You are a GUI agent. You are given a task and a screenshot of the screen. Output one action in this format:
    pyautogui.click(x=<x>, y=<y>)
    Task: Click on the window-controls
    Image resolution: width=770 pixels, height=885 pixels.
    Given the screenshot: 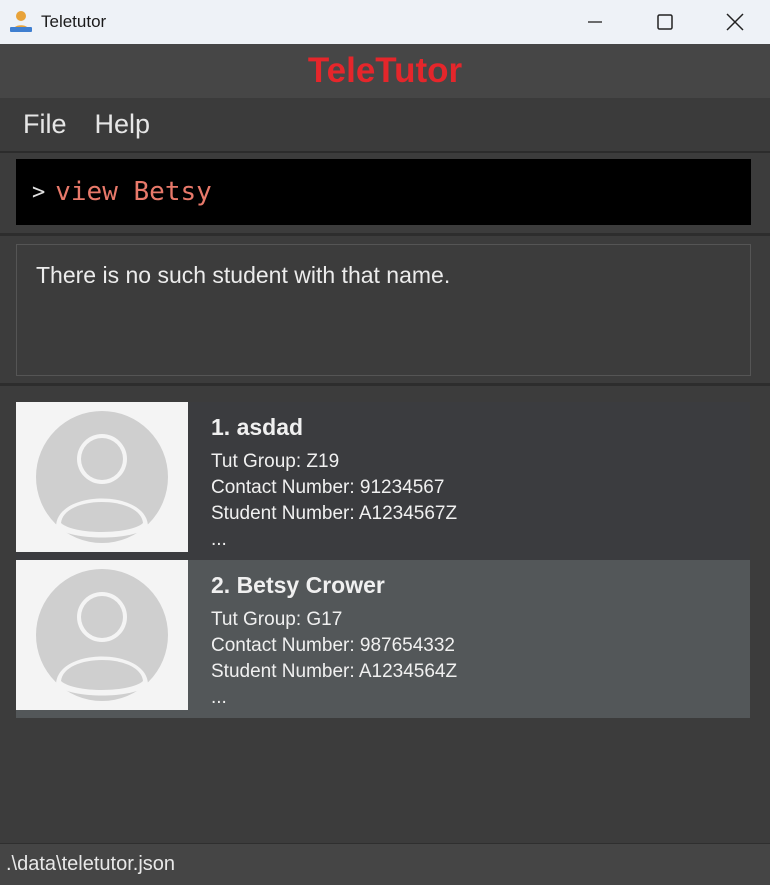 What is the action you would take?
    pyautogui.click(x=665, y=22)
    